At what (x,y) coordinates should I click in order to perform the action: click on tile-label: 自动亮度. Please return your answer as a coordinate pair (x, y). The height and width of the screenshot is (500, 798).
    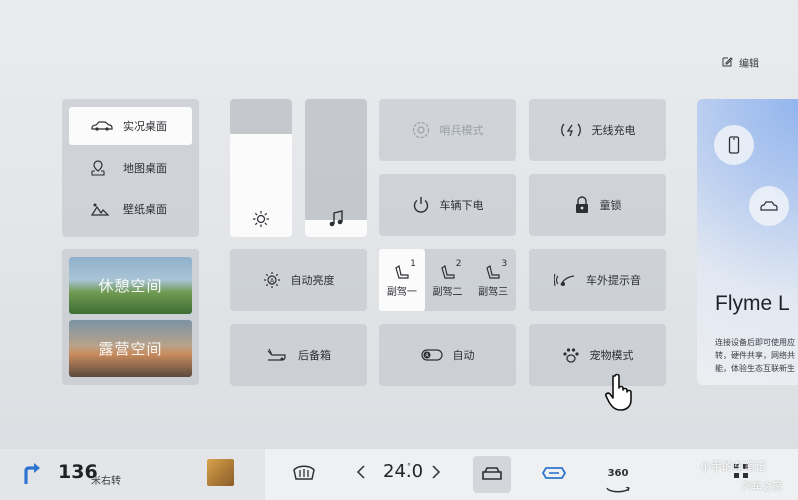
    Looking at the image, I should click on (312, 280).